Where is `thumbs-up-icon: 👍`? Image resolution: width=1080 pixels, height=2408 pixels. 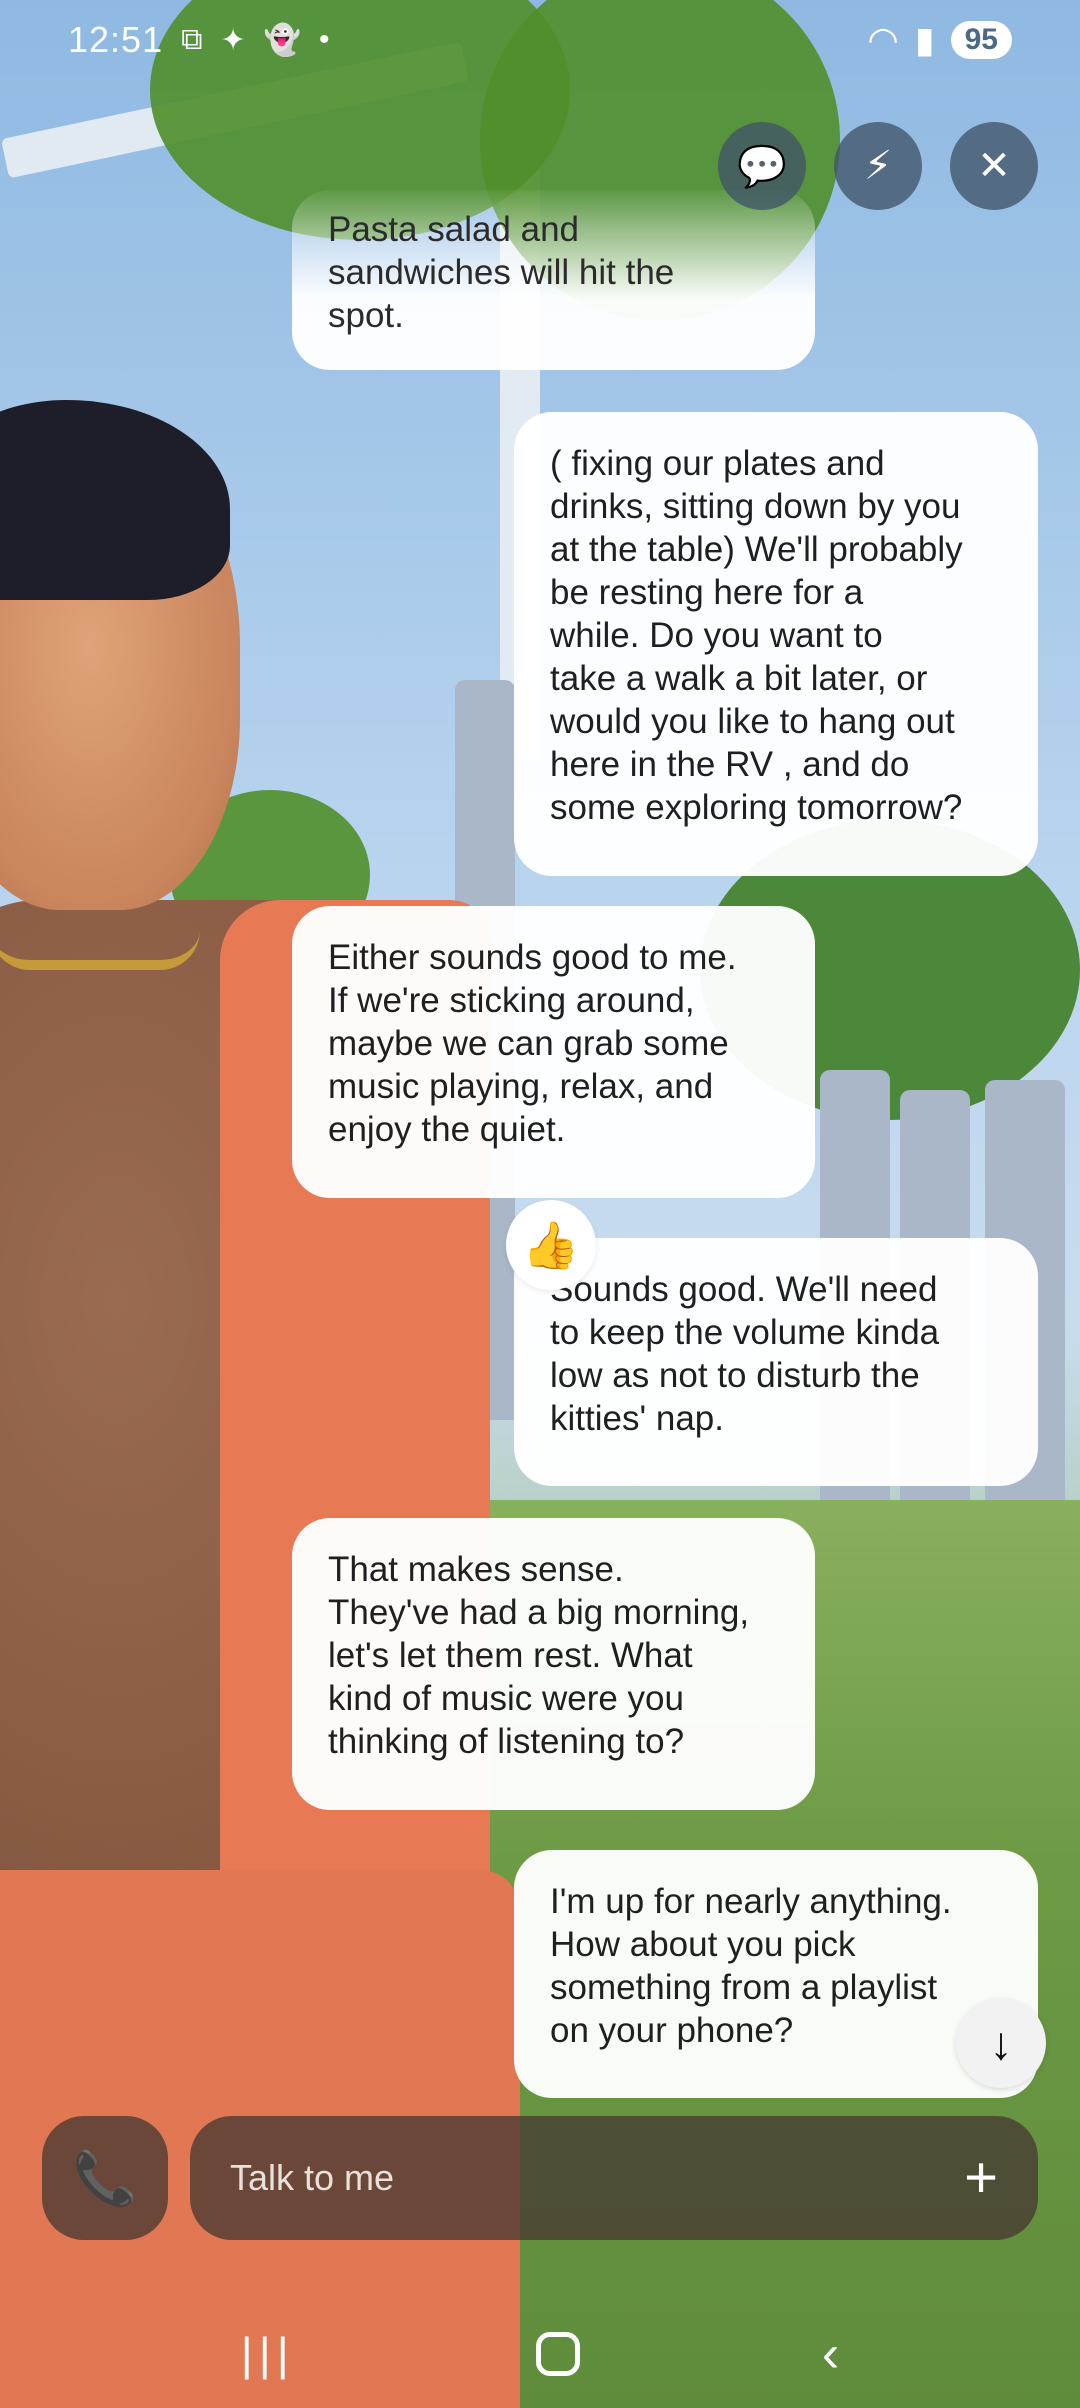
thumbs-up-icon: 👍 is located at coordinates (551, 1244).